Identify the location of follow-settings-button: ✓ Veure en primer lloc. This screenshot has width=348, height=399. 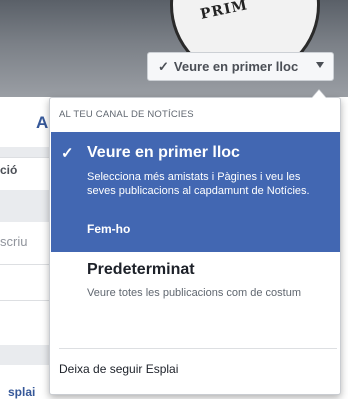
(240, 66).